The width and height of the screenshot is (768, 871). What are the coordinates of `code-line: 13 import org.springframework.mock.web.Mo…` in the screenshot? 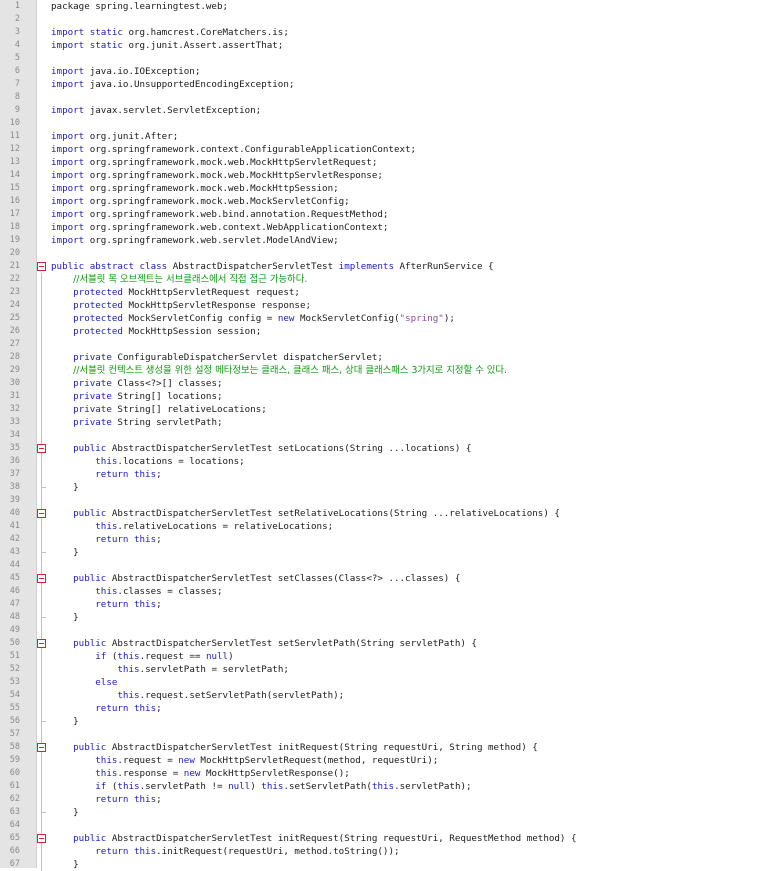 It's located at (384, 162).